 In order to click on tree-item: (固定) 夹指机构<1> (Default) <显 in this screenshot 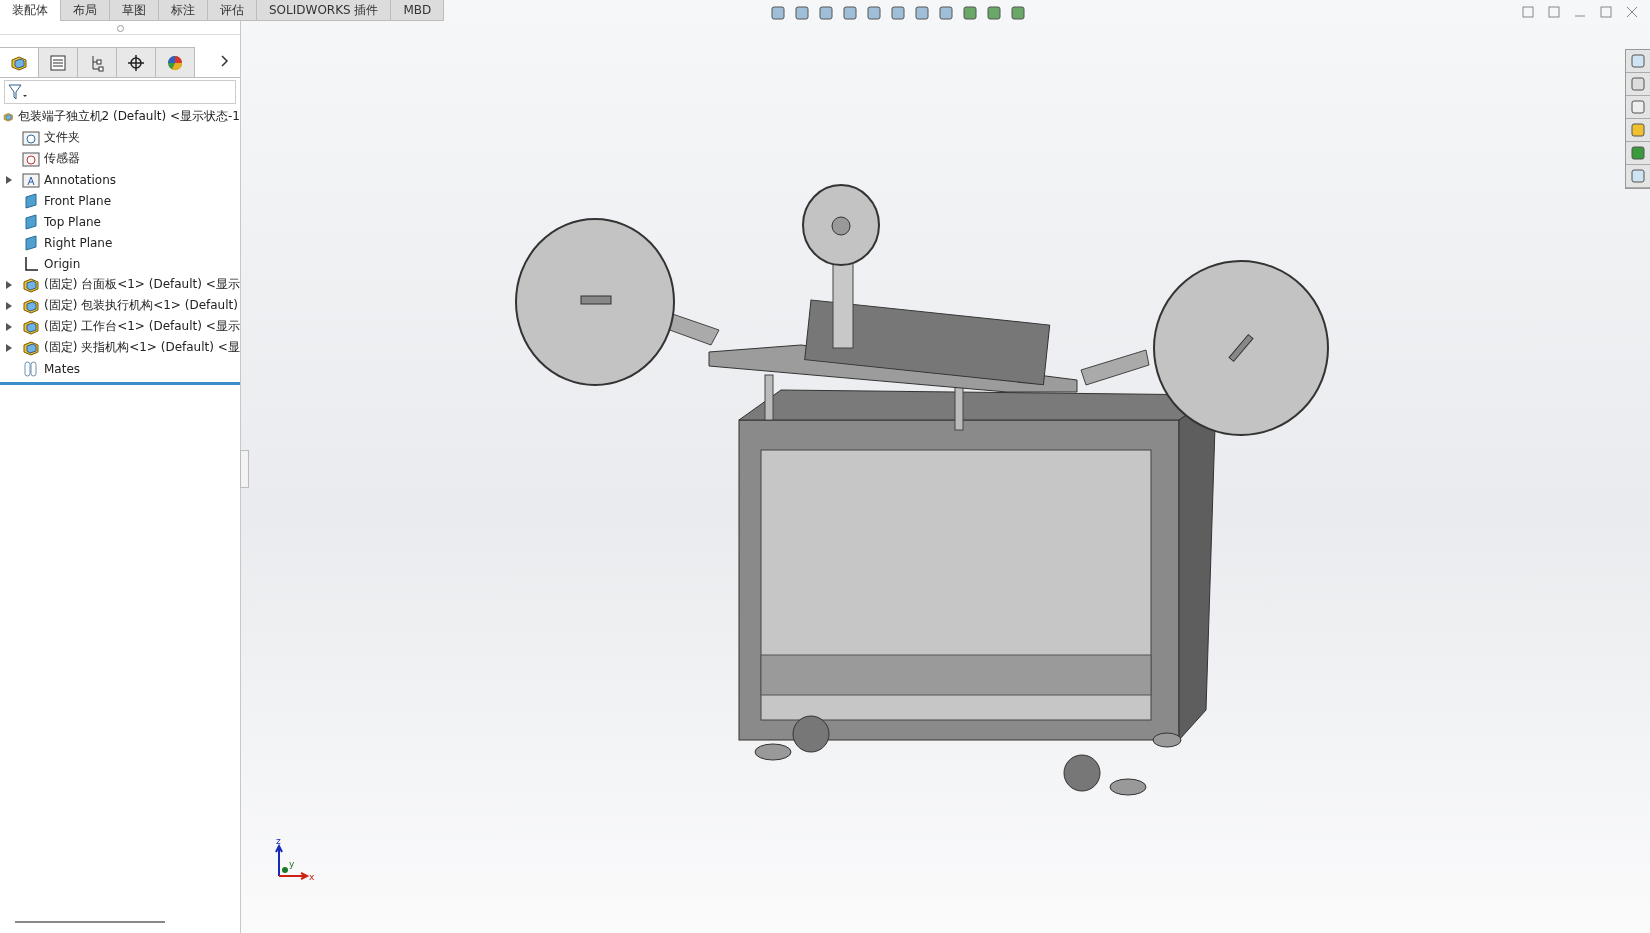, I will do `click(142, 347)`.